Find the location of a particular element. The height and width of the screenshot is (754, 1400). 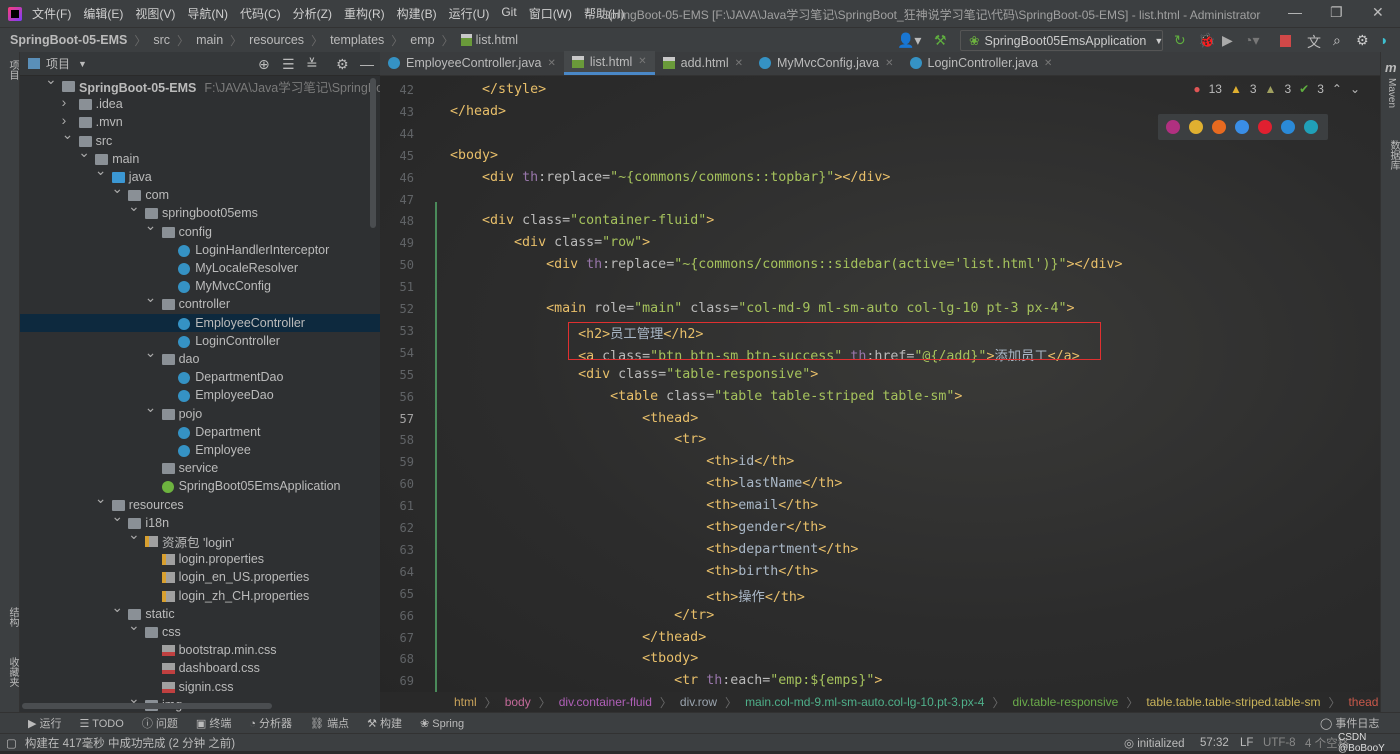

tool-window-button: ▣ 终端 is located at coordinates (213, 723).